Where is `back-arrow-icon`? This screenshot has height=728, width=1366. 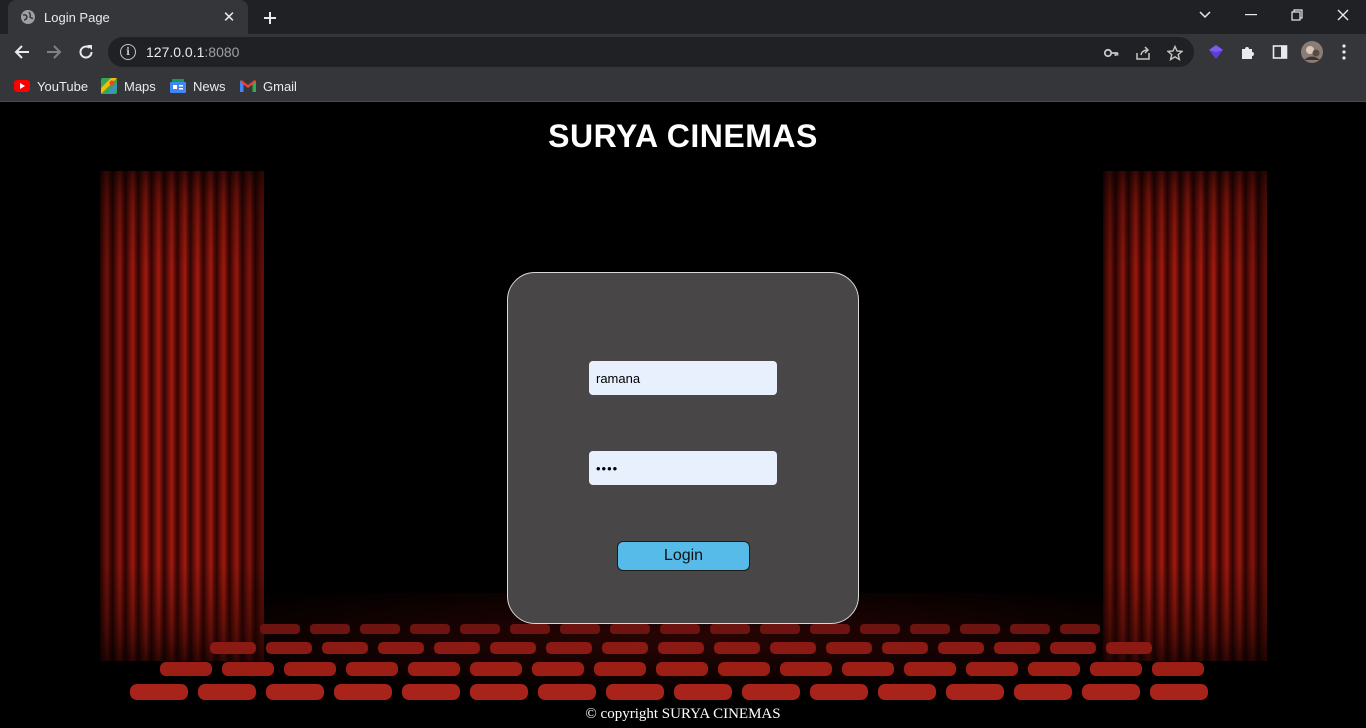
back-arrow-icon is located at coordinates (22, 52).